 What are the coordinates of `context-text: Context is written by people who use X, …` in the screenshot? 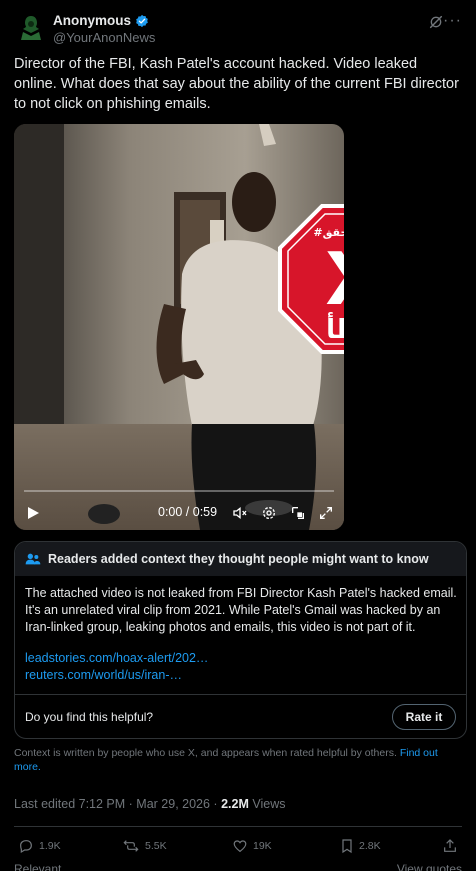 It's located at (205, 753).